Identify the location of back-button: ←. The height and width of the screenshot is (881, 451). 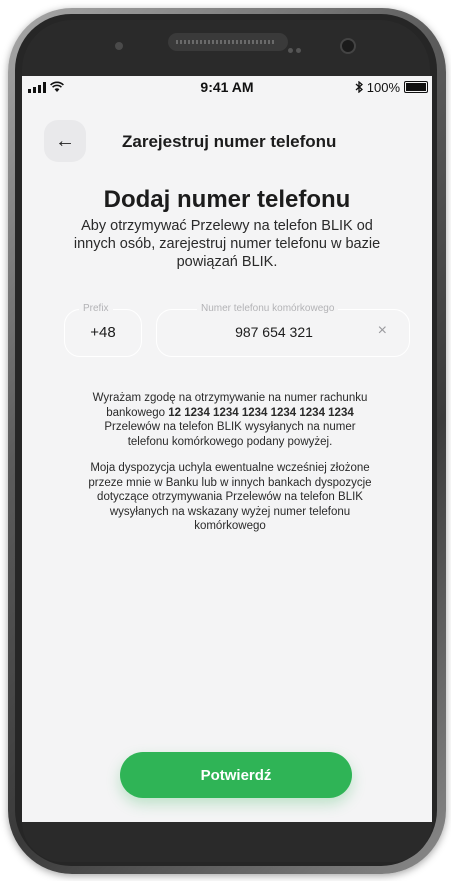
(65, 141).